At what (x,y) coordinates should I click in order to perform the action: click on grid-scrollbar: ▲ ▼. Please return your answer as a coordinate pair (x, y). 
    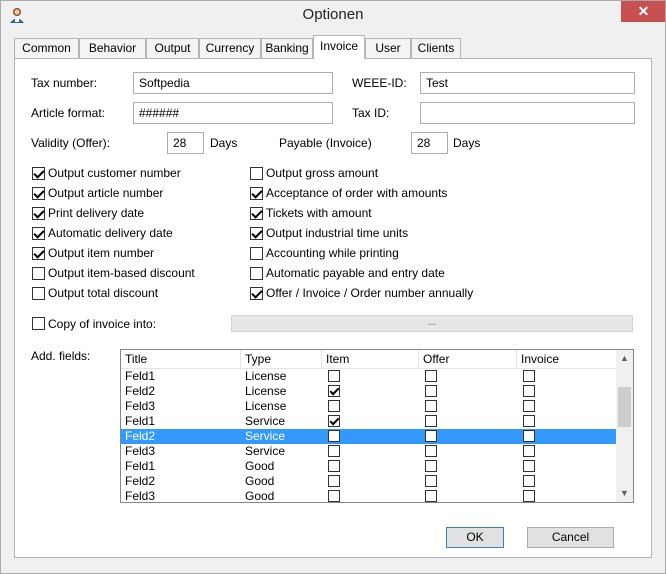
    Looking at the image, I should click on (624, 426).